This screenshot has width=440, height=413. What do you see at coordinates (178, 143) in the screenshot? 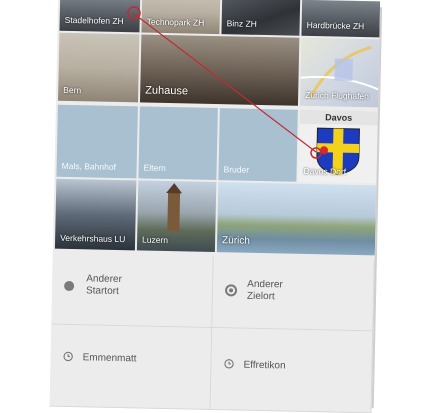
I see `tile-eltern: Eltern` at bounding box center [178, 143].